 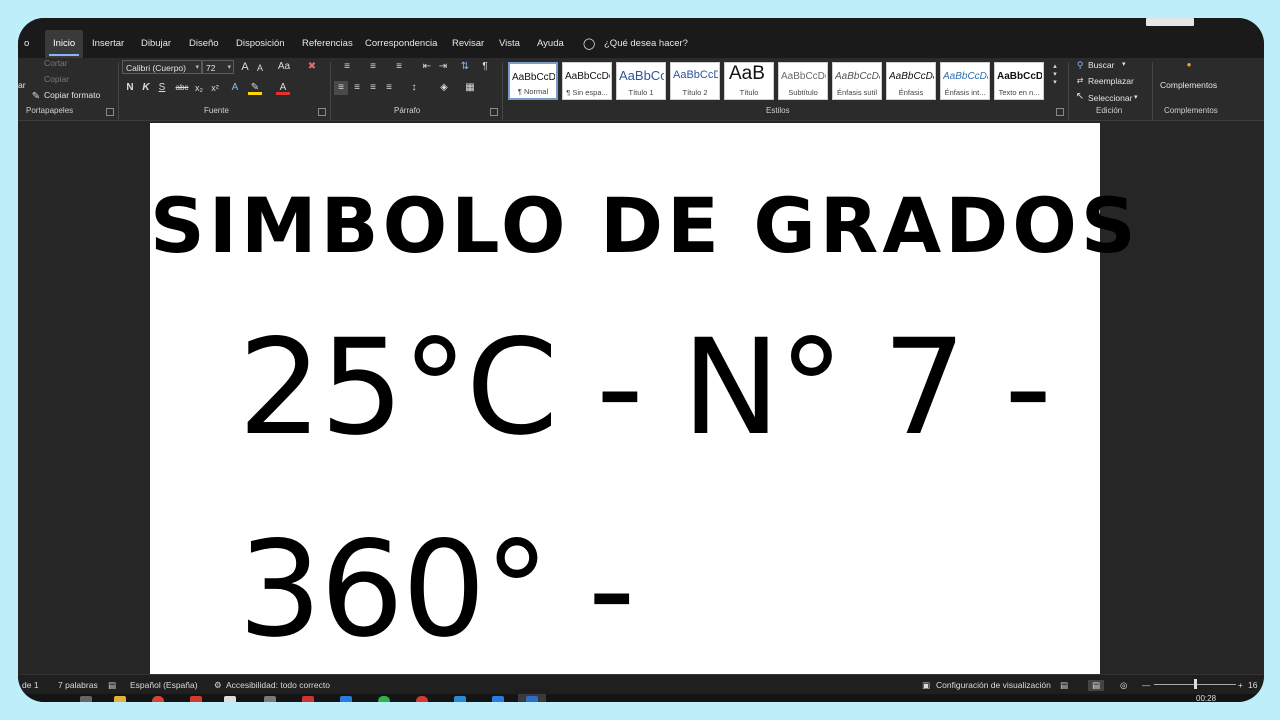 What do you see at coordinates (427, 67) in the screenshot?
I see `decrease-indent-icon: ⇤` at bounding box center [427, 67].